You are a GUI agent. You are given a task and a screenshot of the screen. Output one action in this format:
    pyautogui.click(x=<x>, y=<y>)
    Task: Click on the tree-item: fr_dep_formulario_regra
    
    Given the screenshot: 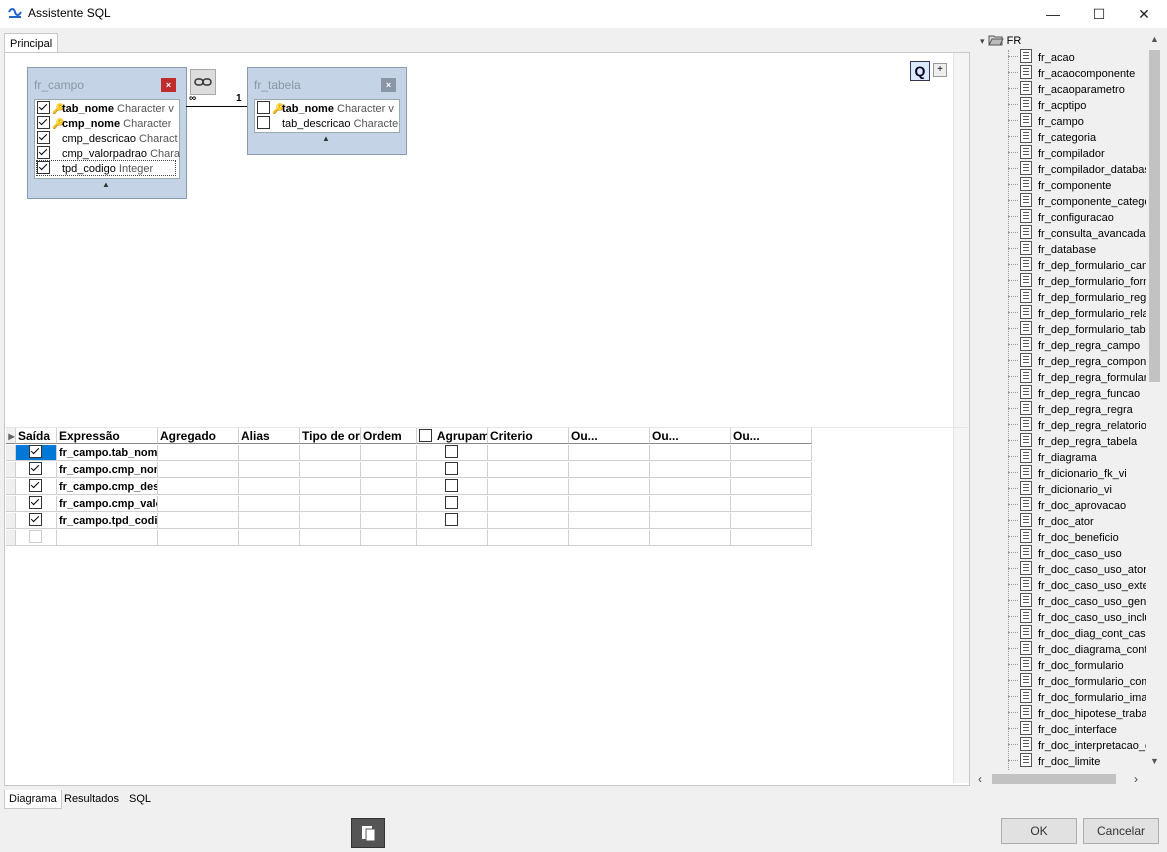 What is the action you would take?
    pyautogui.click(x=1082, y=297)
    